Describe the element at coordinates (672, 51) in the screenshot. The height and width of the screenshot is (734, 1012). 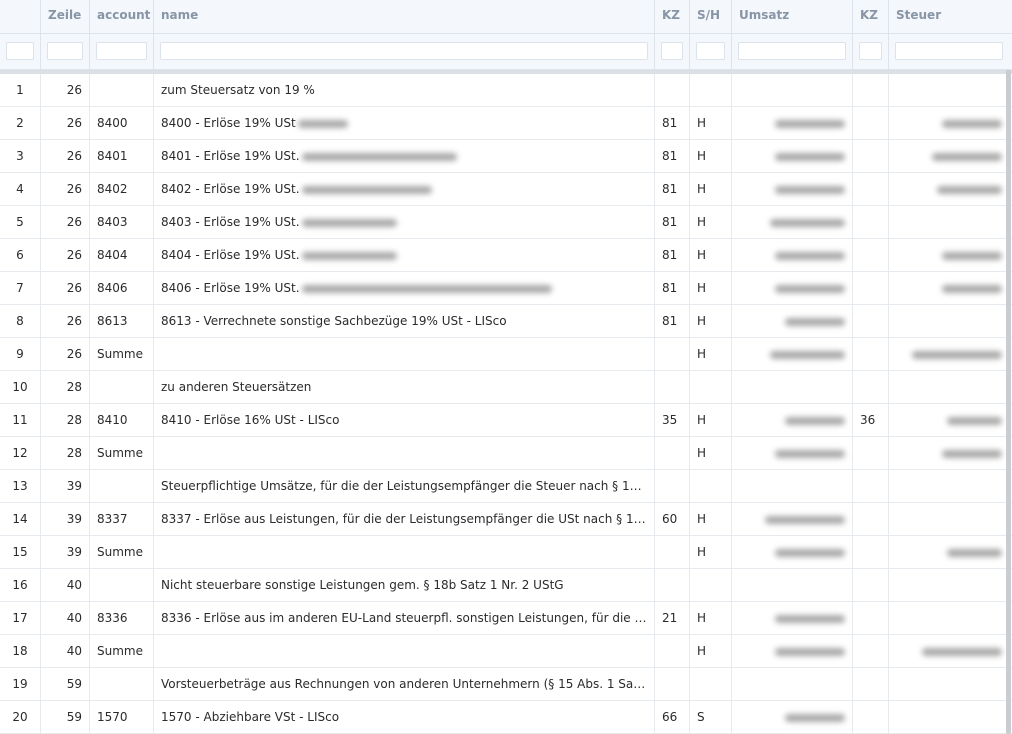
I see `filter-input-kz` at that location.